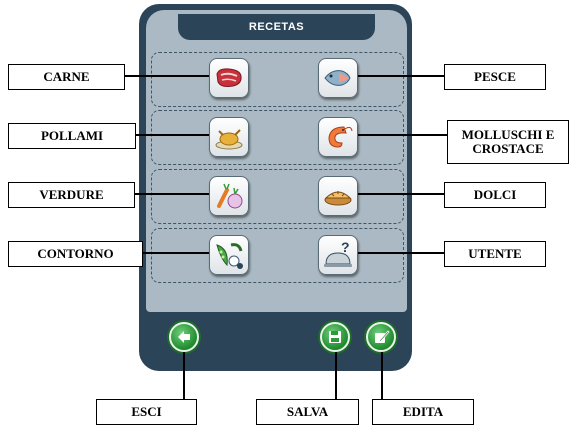 The image size is (571, 428). Describe the element at coordinates (75, 254) in the screenshot. I see `contorno-label: CONTORNO` at that location.